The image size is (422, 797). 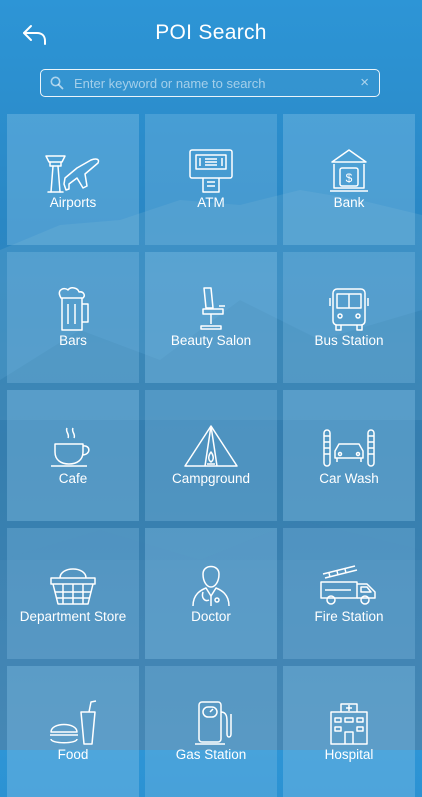 I want to click on category-tile-food: Food, so click(x=73, y=731).